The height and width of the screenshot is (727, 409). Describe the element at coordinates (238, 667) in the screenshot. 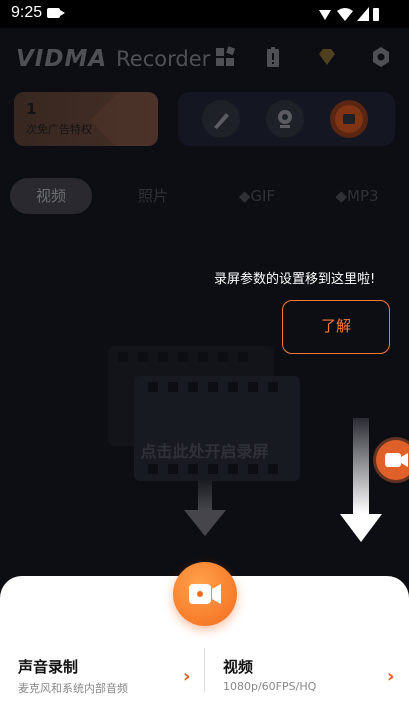

I see `video-option-title: 视频` at that location.